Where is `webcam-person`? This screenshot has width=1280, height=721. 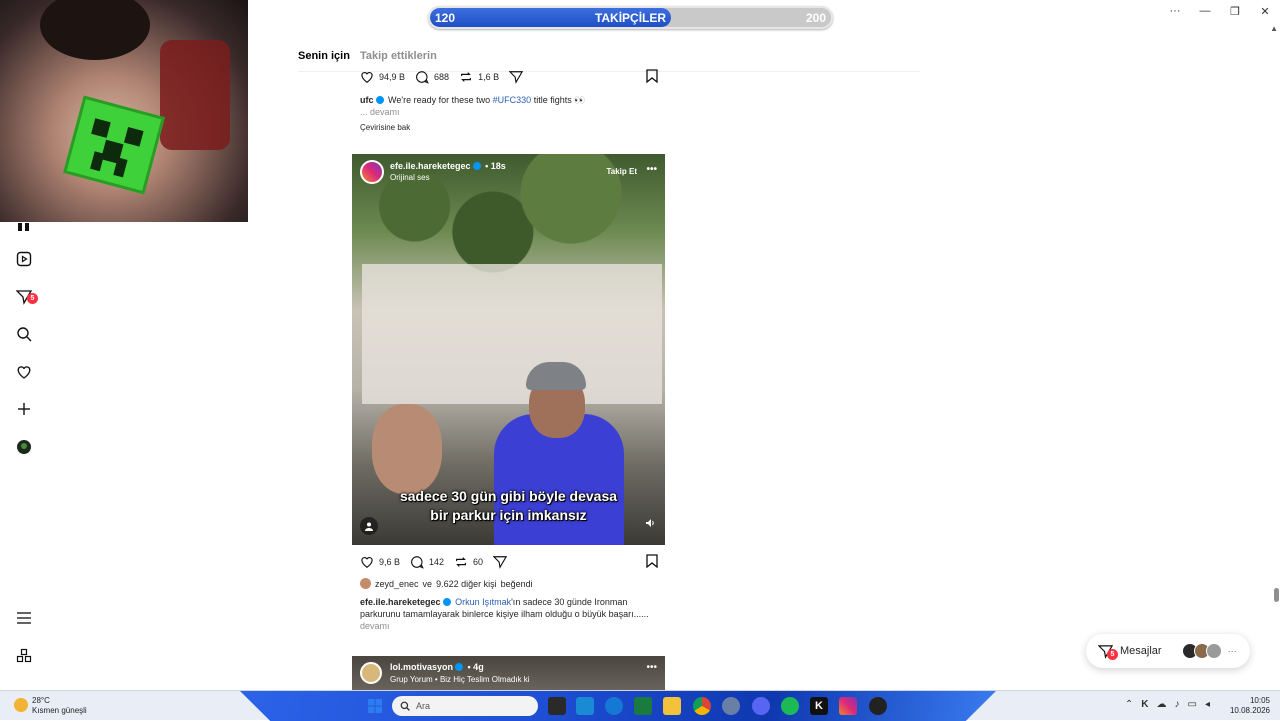
webcam-person is located at coordinates (95, 30).